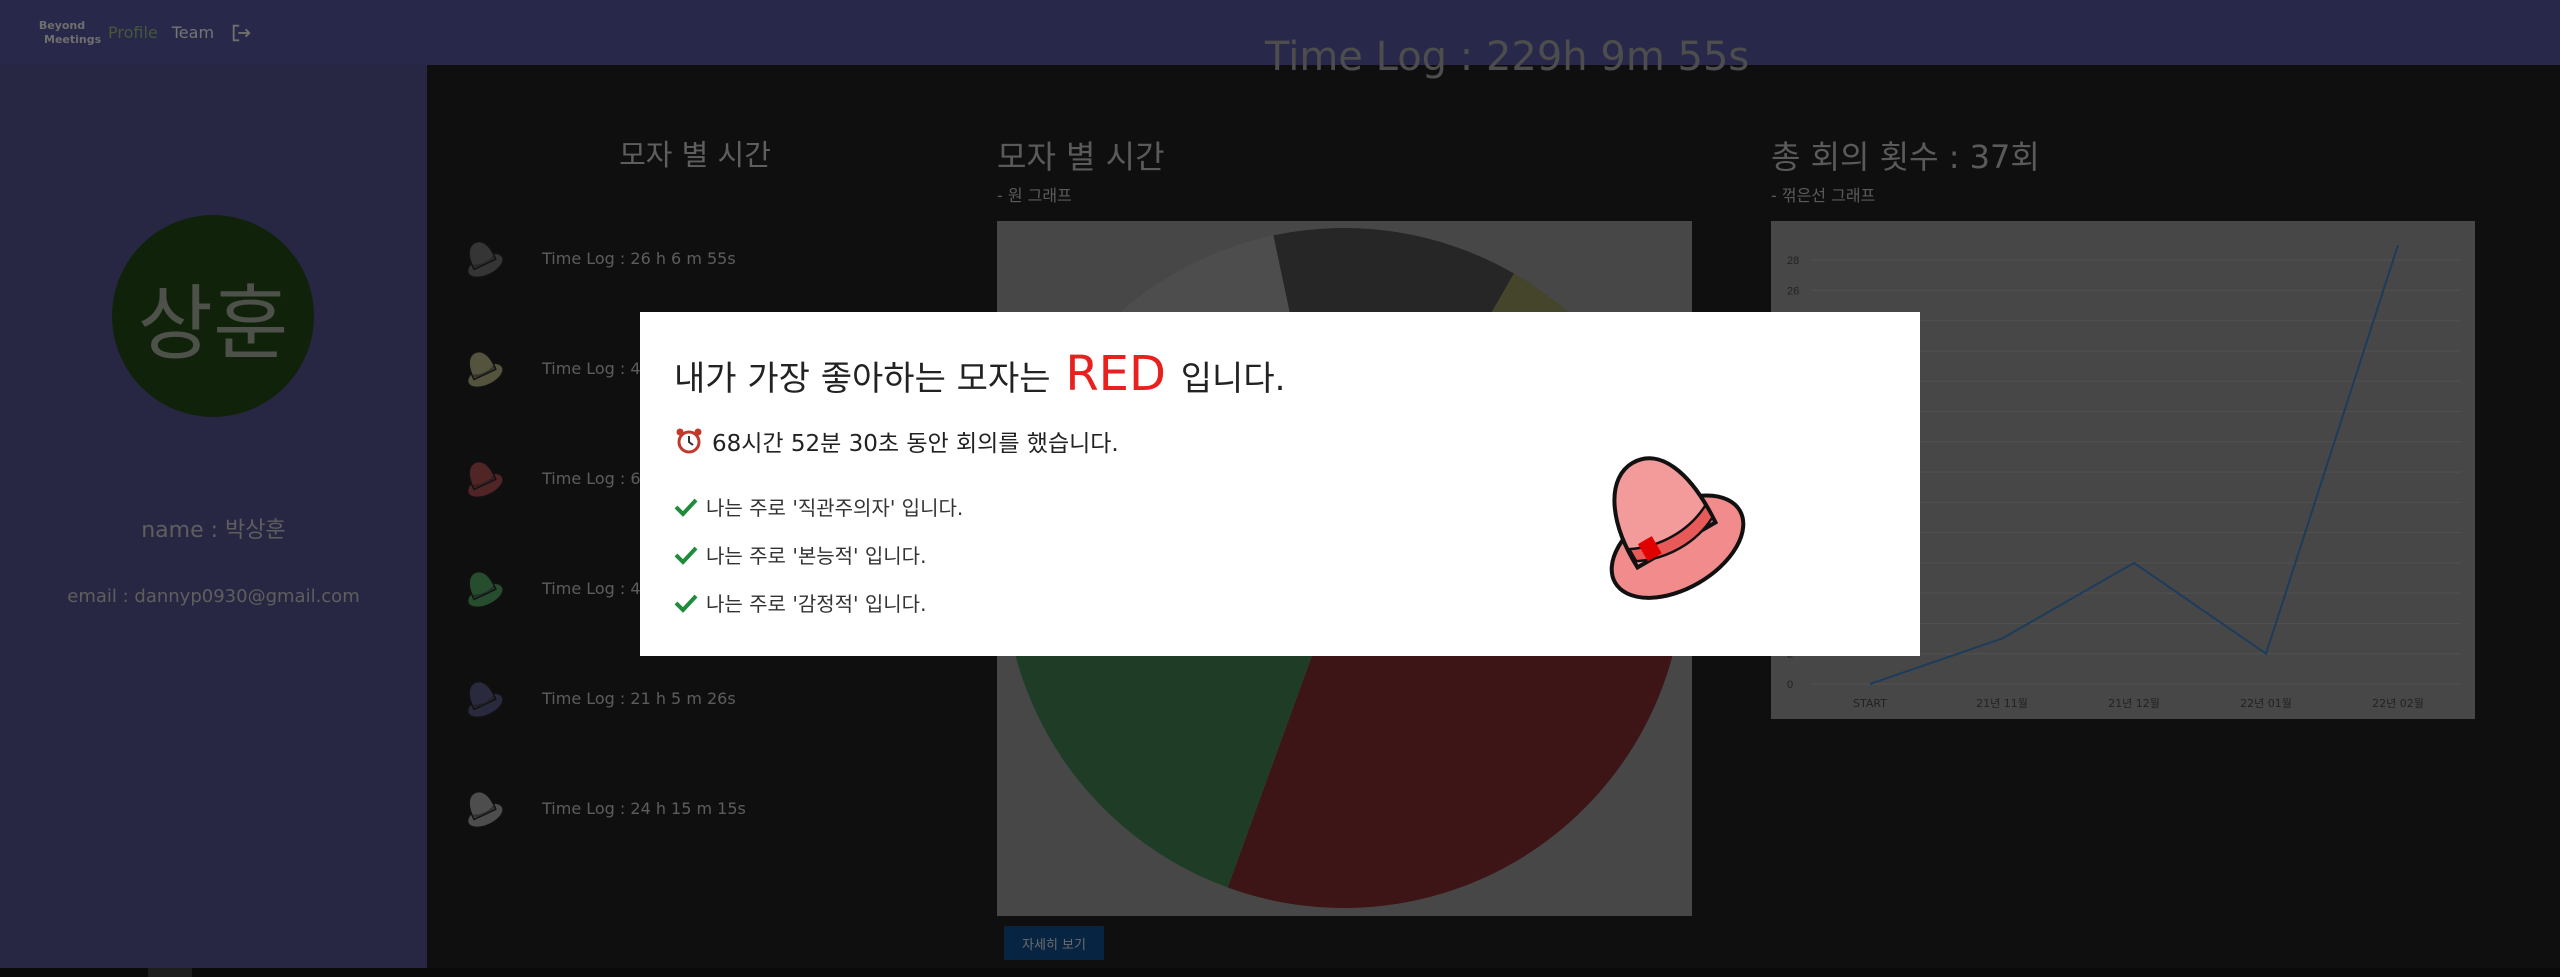 This screenshot has height=977, width=2560. I want to click on alarm-clock-icon, so click(689, 441).